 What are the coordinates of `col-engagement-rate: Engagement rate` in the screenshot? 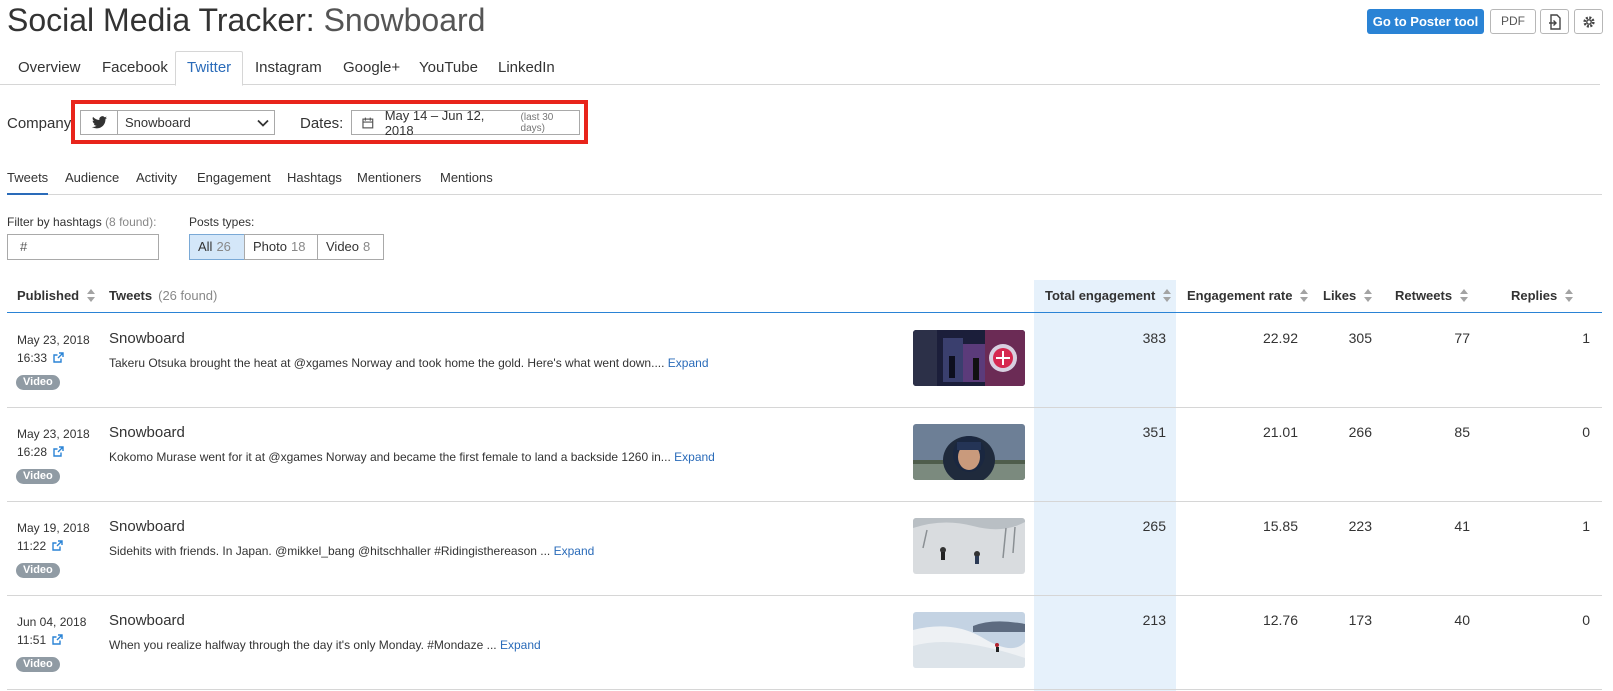 It's located at (1248, 295).